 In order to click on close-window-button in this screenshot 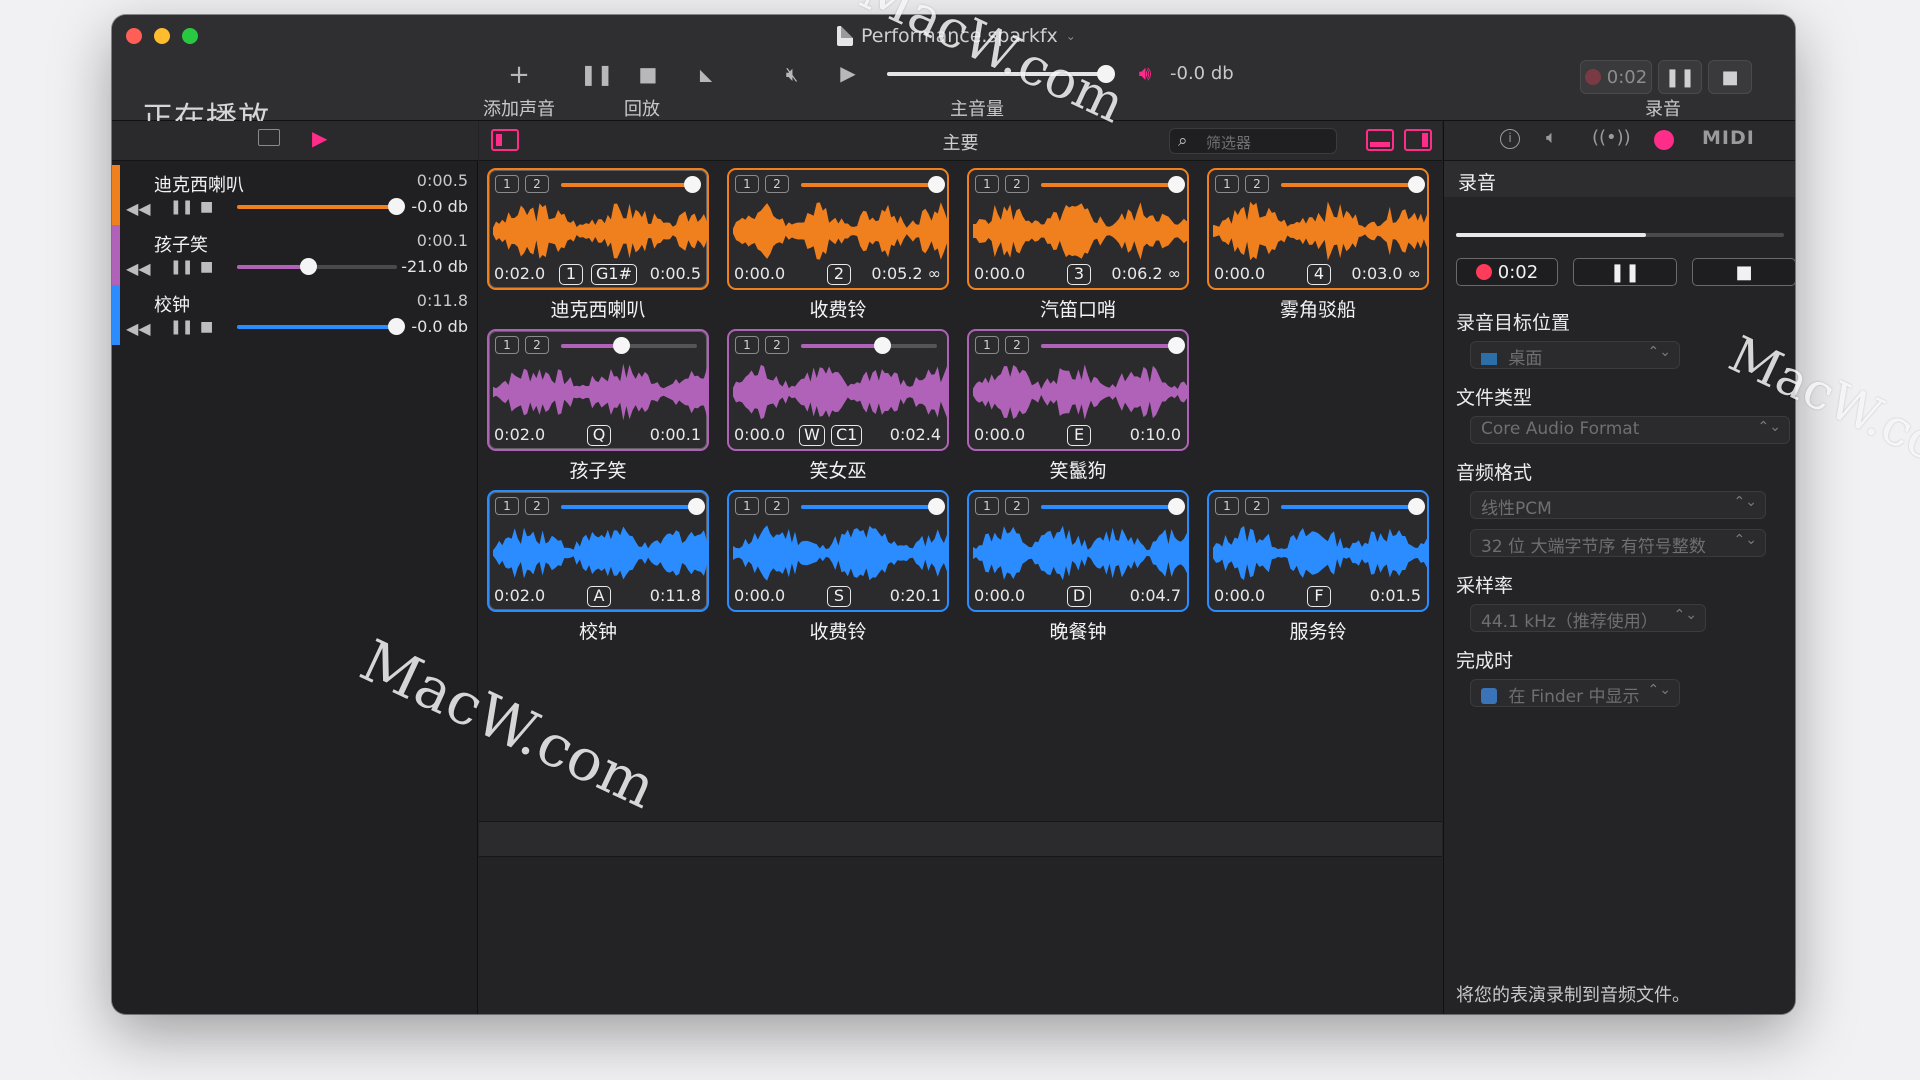, I will do `click(134, 36)`.